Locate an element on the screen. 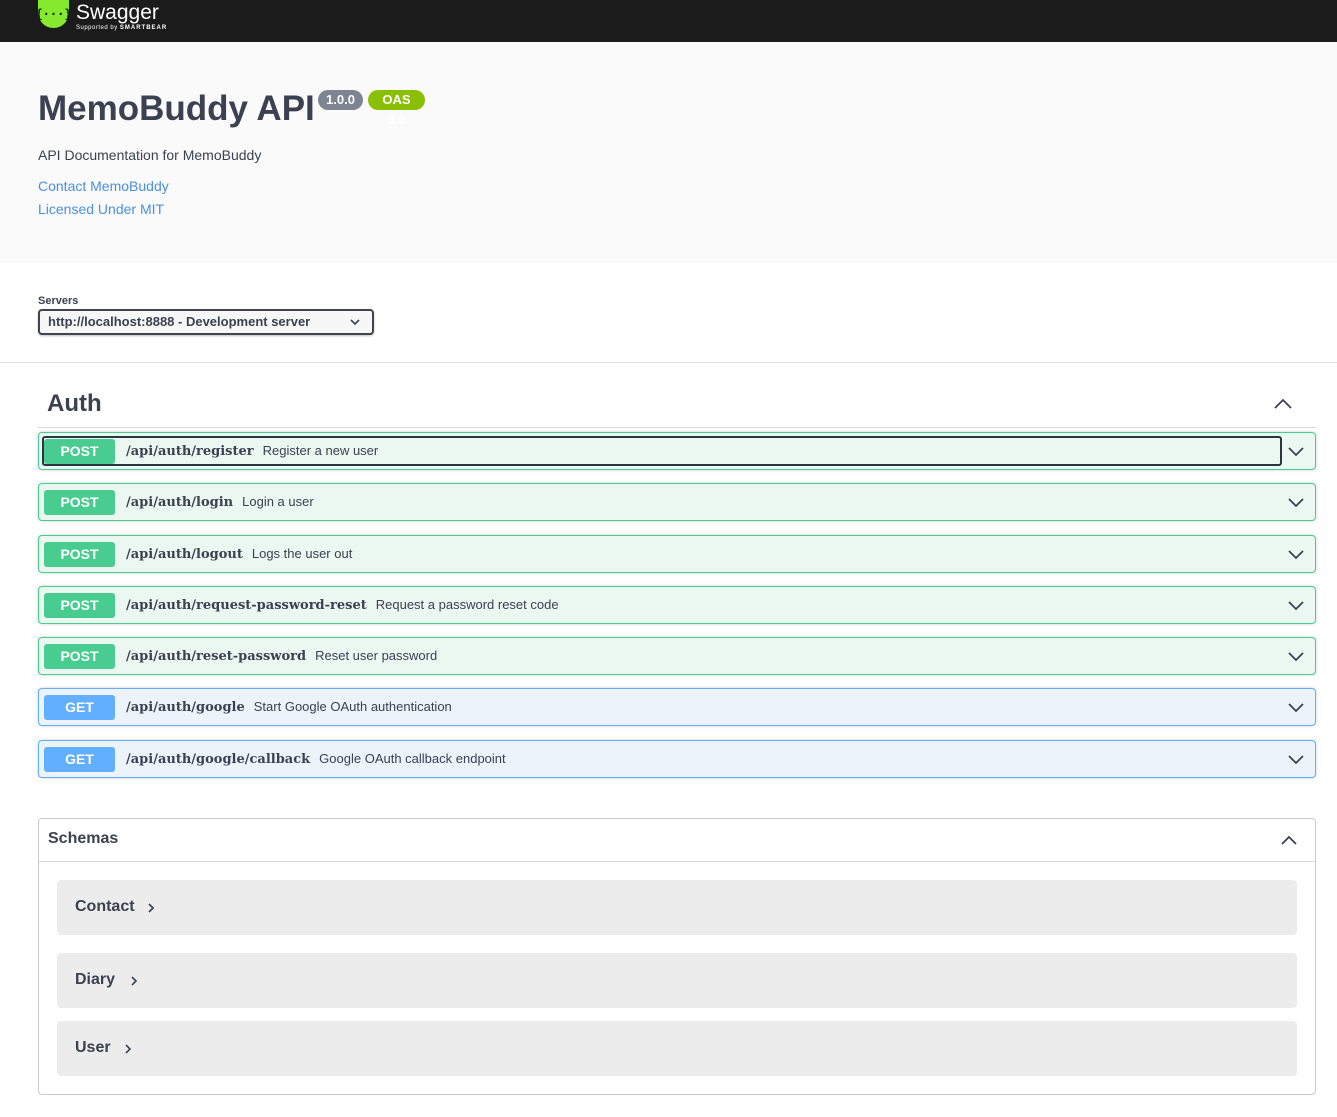  operation-path: /api/auth/register Register a new user is located at coordinates (252, 451).